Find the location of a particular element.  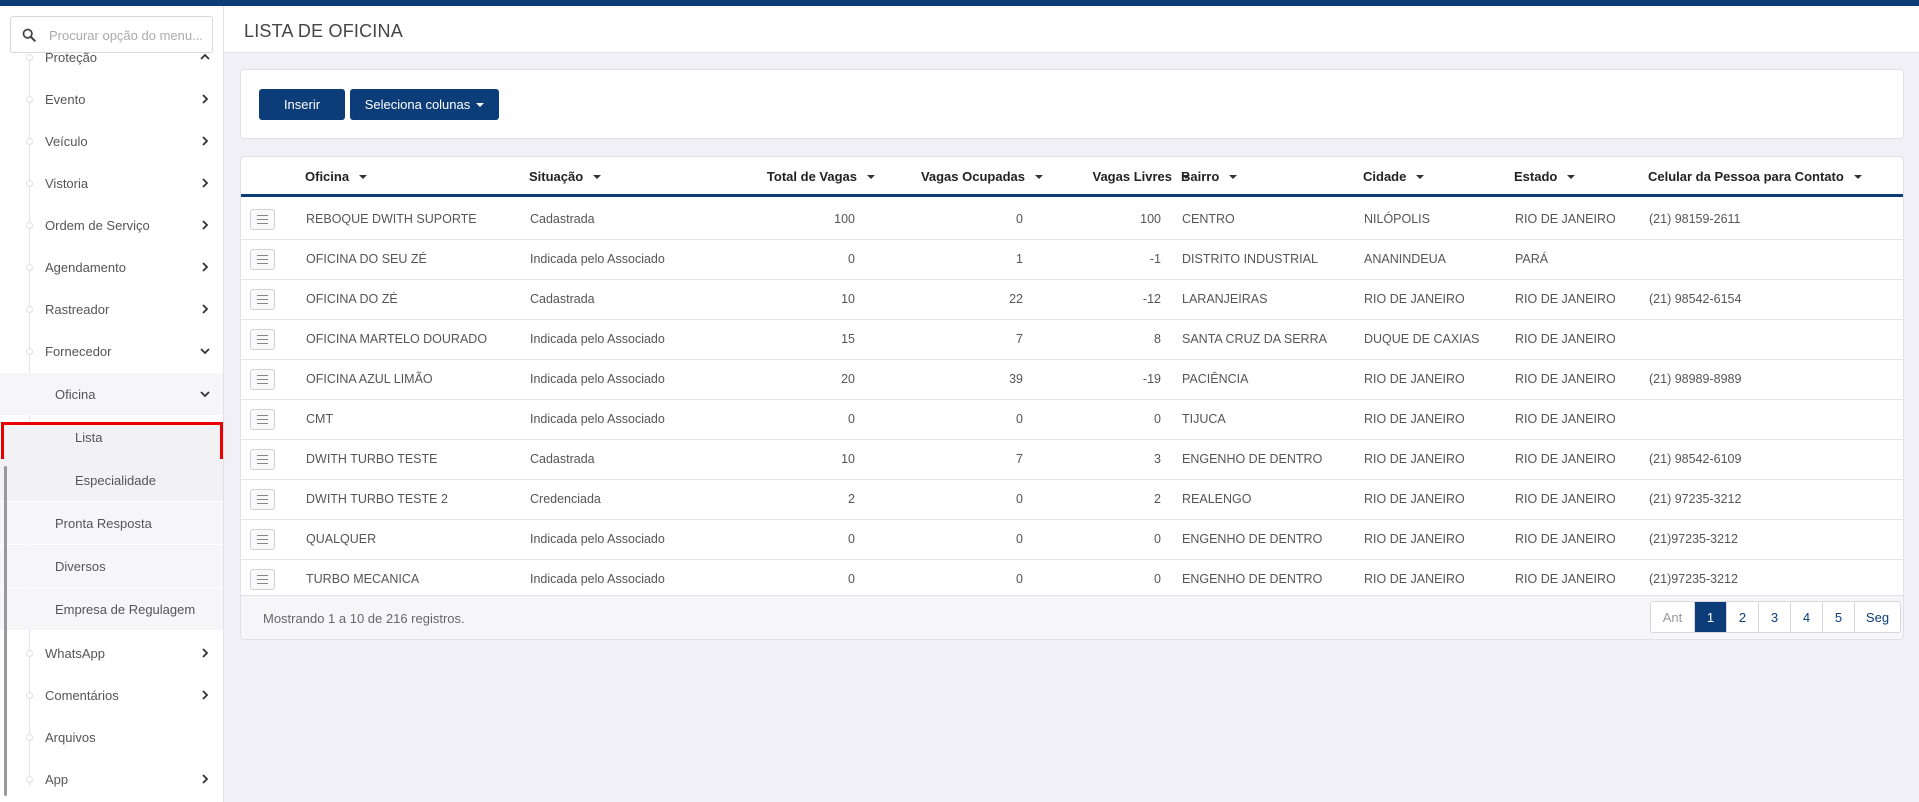

pagination-page-2: 2 is located at coordinates (1742, 617).